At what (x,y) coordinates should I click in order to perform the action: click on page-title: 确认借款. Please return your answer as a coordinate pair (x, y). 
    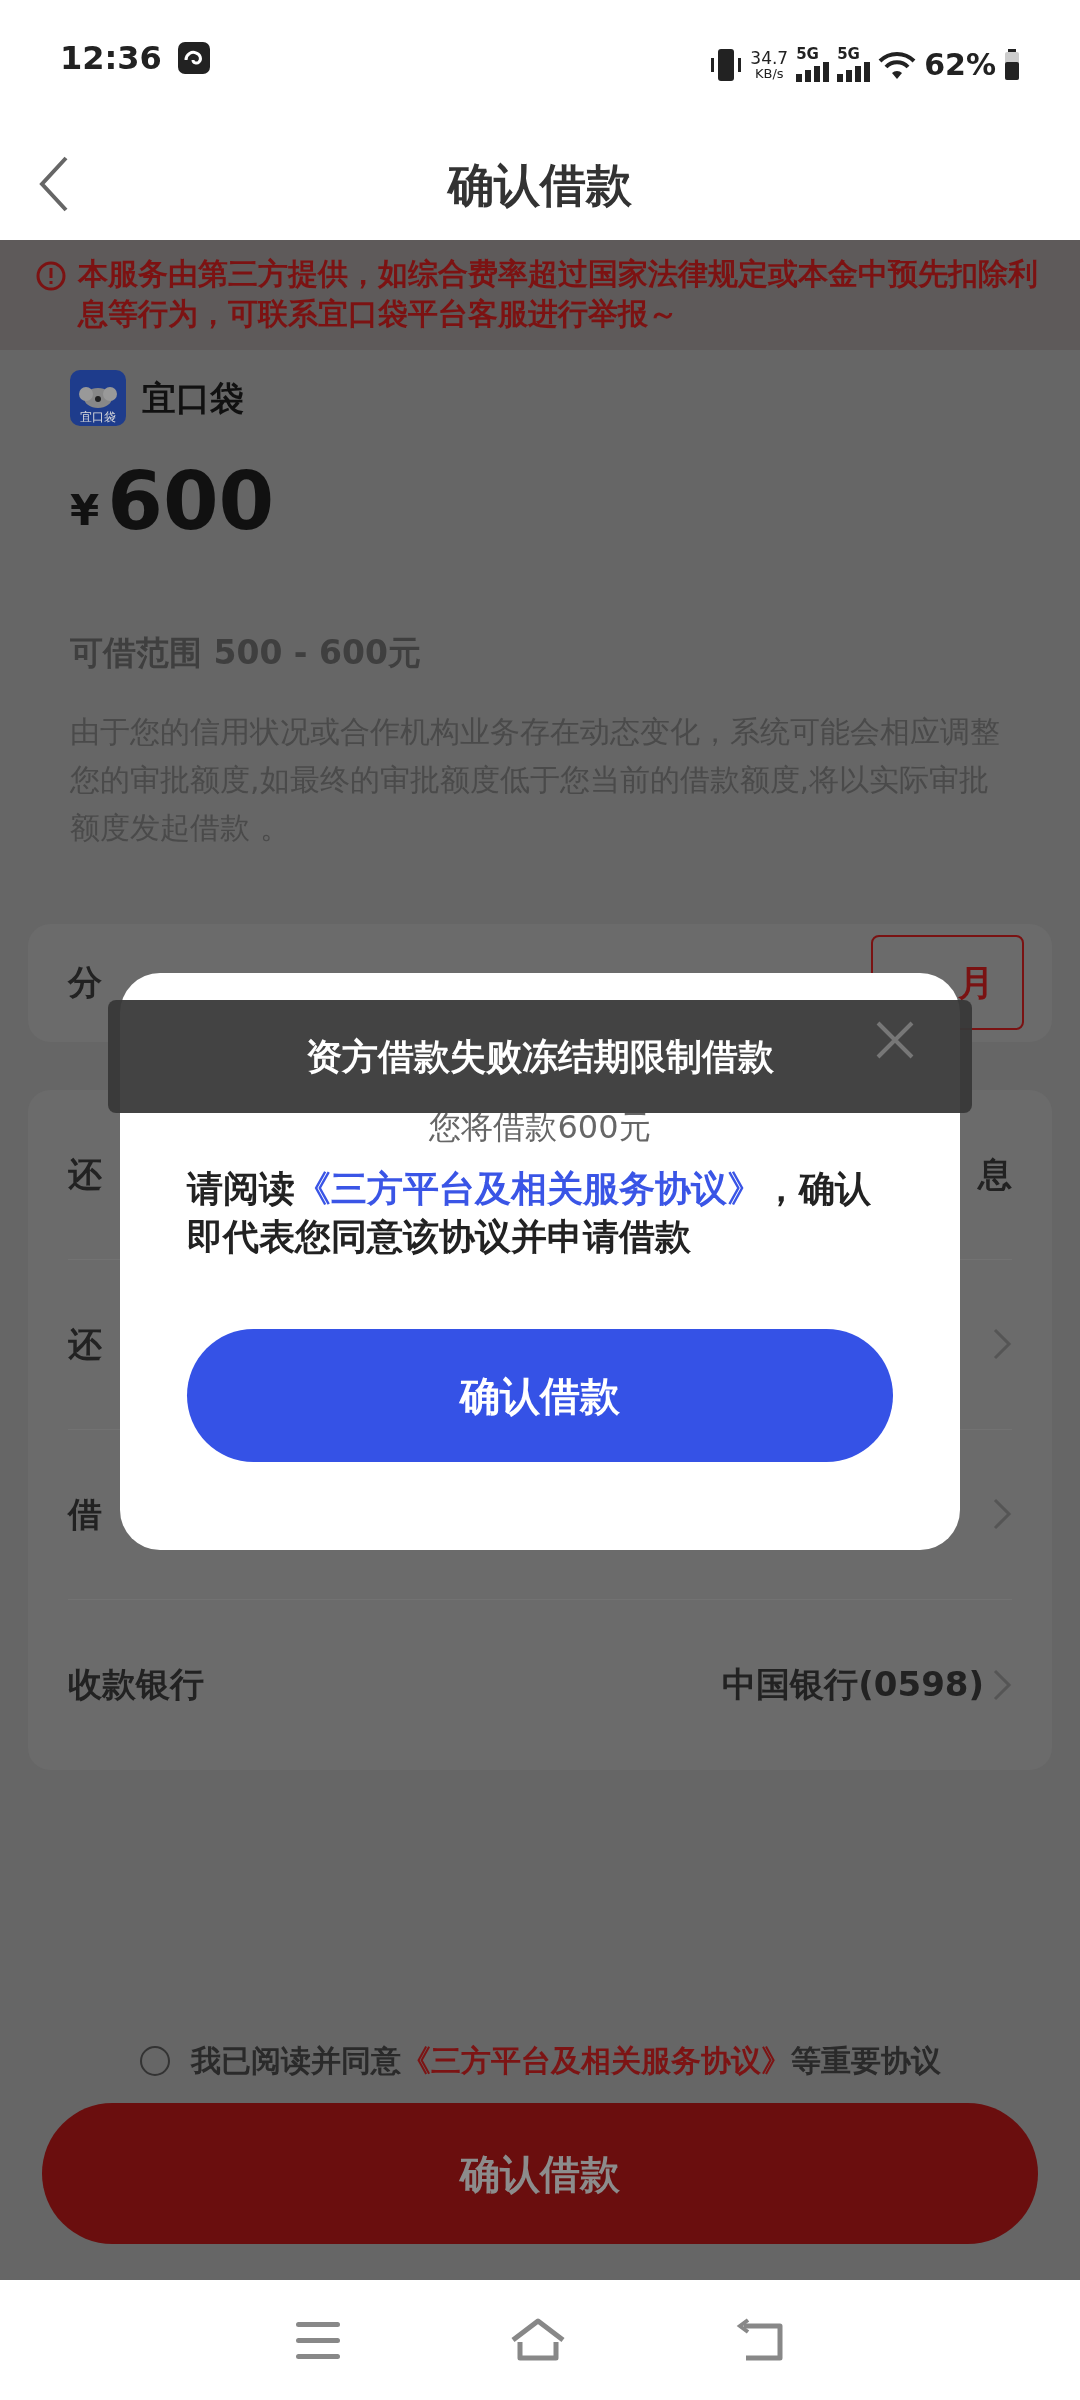
    Looking at the image, I should click on (540, 185).